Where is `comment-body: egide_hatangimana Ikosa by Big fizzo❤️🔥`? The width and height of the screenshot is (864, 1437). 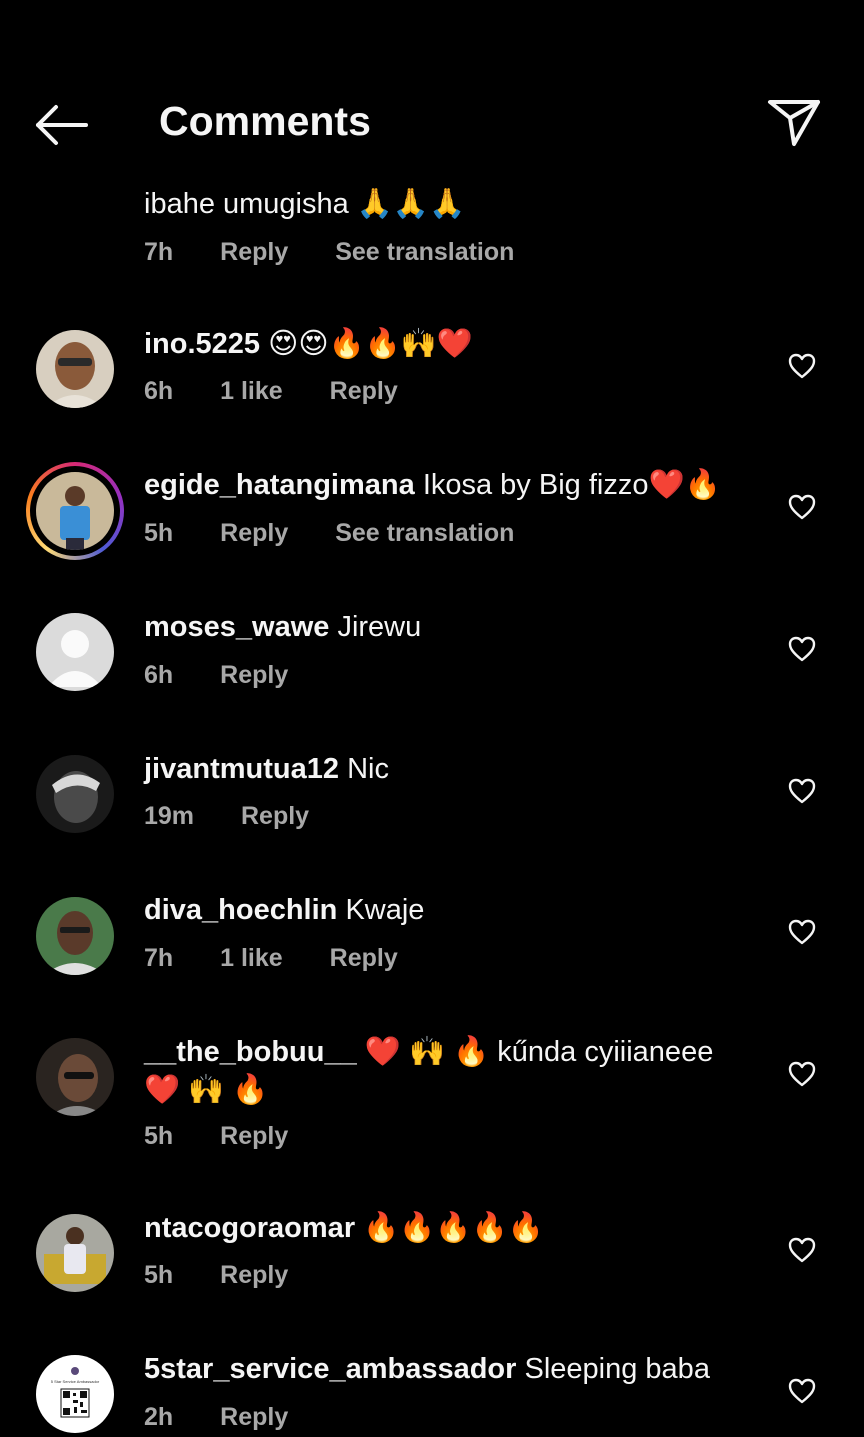
comment-body: egide_hatangimana Ikosa by Big fizzo❤️🔥 is located at coordinates (432, 485).